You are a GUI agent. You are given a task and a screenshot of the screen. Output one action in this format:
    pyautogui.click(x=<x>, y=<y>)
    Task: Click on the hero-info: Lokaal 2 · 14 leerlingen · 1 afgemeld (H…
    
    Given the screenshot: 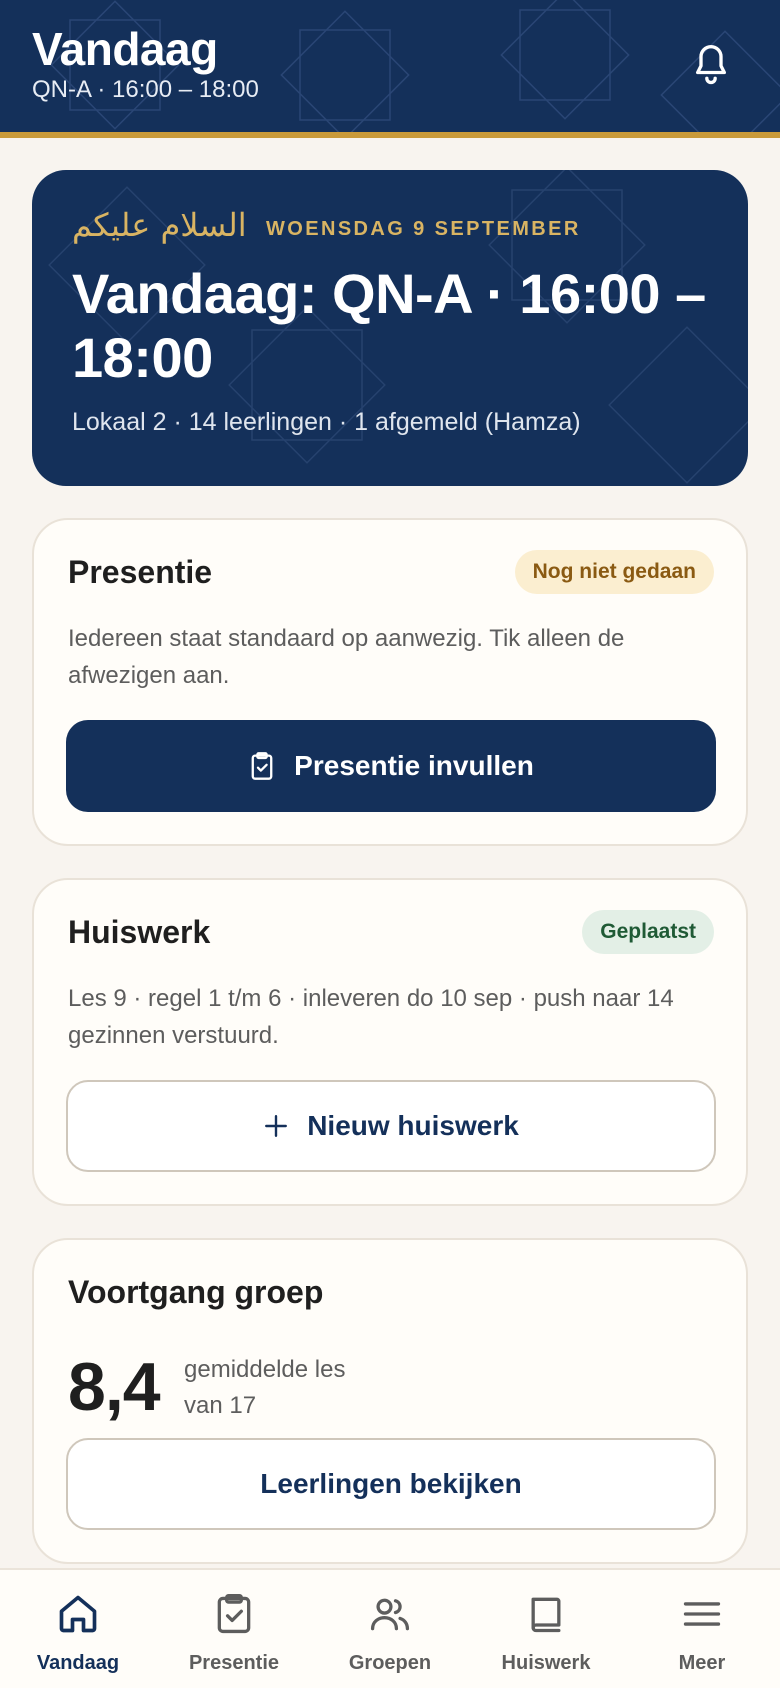 What is the action you would take?
    pyautogui.click(x=326, y=422)
    